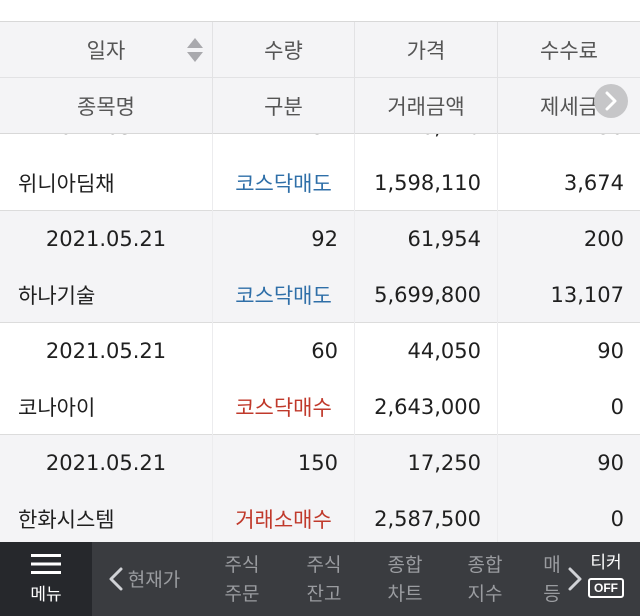  I want to click on header-fee: 수수료, so click(569, 50).